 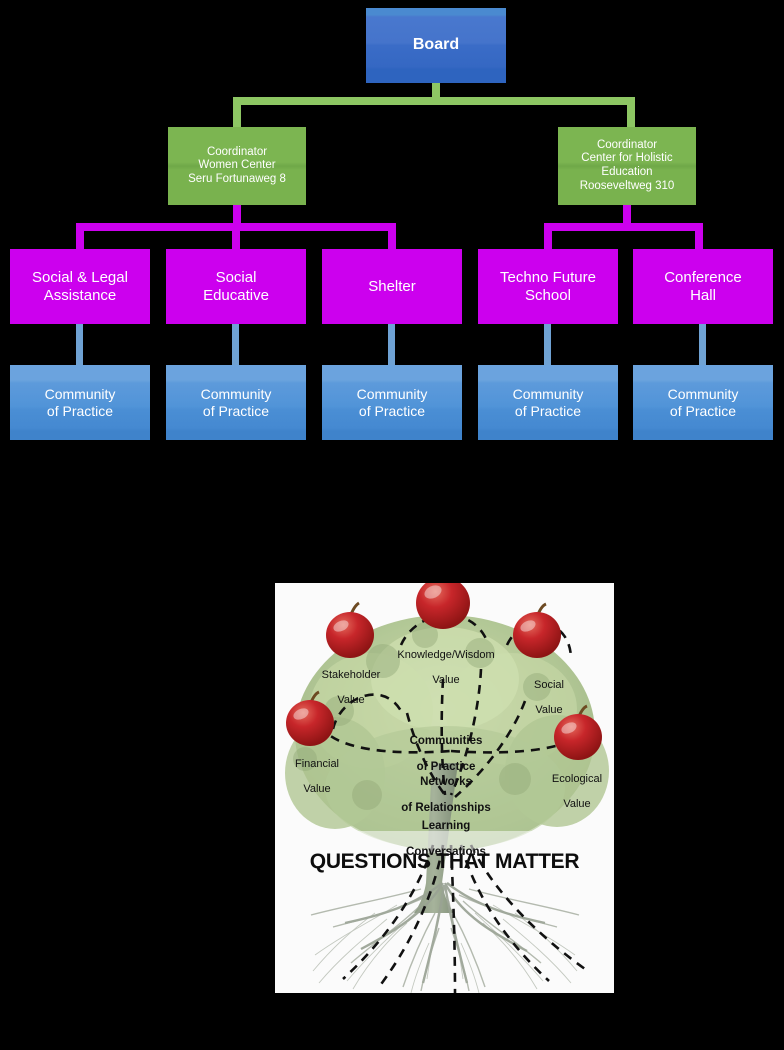 I want to click on cop-1-line-1: Community, so click(x=80, y=393).